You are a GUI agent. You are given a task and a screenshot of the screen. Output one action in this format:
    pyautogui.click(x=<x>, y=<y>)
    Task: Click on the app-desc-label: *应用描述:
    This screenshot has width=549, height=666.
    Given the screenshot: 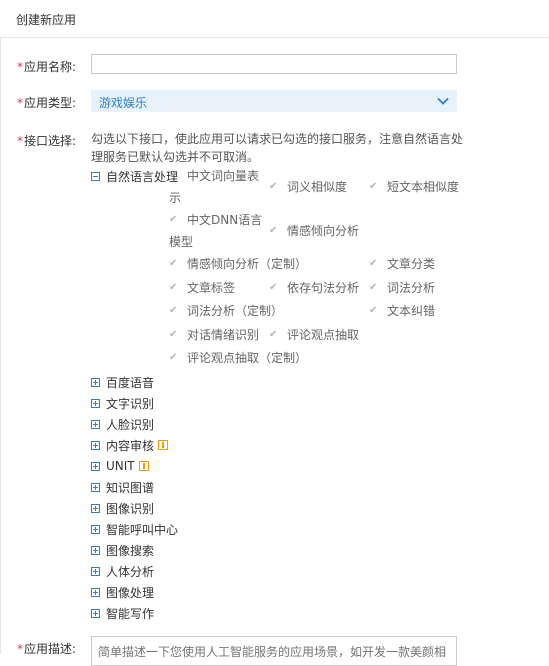 What is the action you would take?
    pyautogui.click(x=47, y=649)
    